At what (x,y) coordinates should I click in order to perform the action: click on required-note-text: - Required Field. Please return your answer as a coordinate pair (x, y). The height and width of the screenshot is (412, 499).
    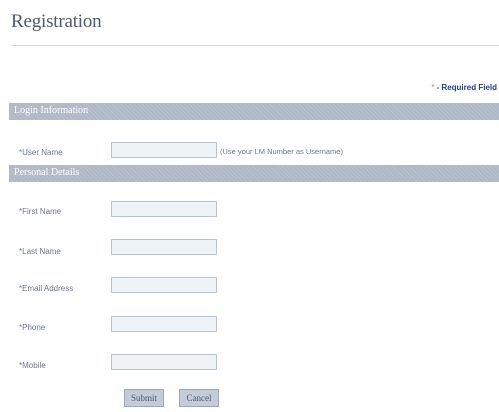
    Looking at the image, I should click on (466, 87).